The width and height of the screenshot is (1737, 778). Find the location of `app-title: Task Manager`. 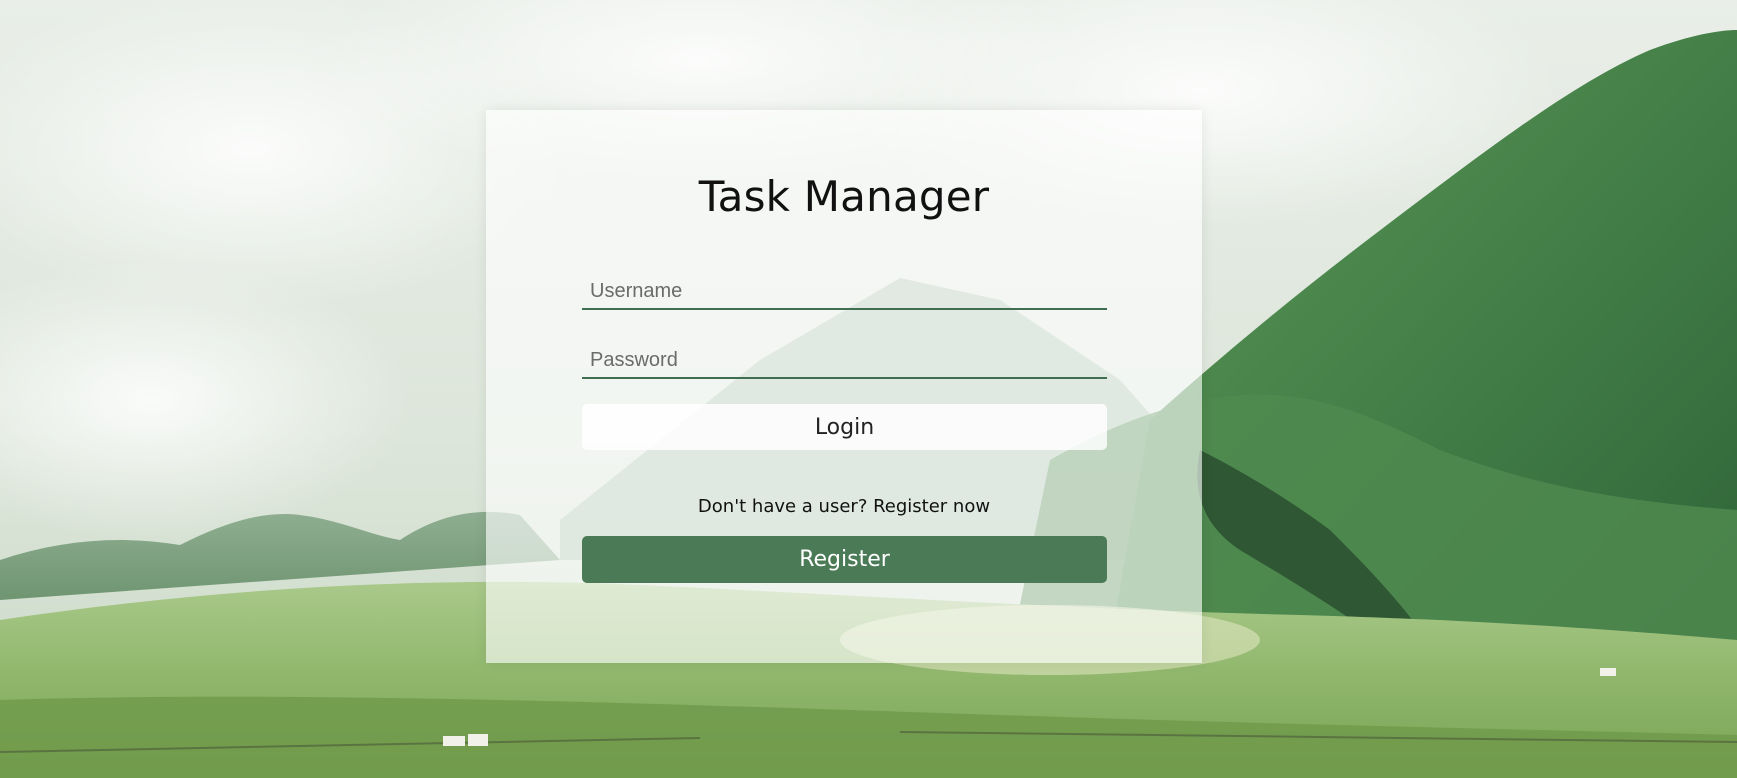

app-title: Task Manager is located at coordinates (844, 196).